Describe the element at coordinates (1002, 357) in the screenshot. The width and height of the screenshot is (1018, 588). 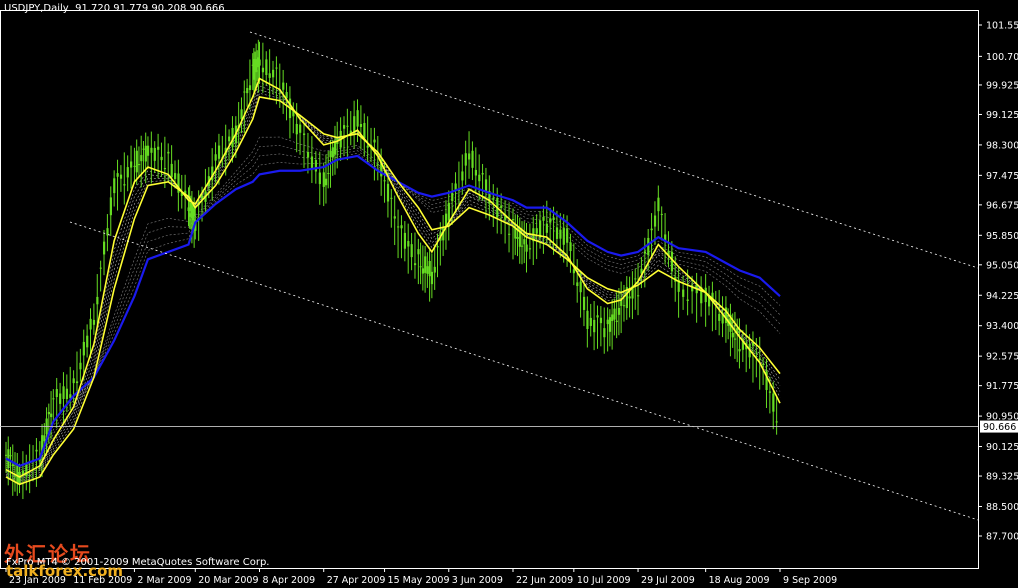
I see `y-tick-label: 92.575` at that location.